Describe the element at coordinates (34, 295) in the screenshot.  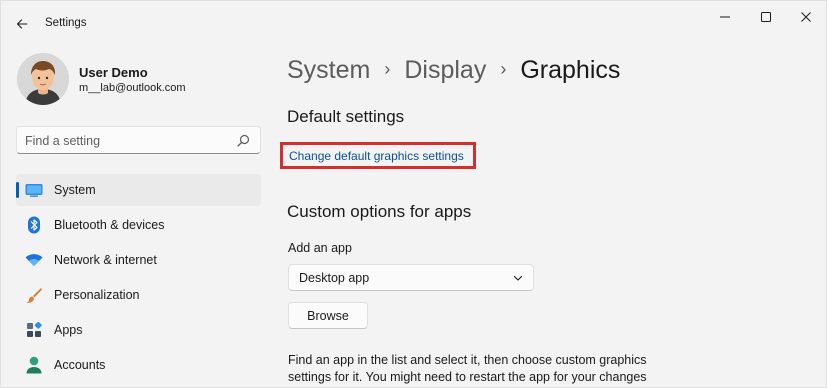
I see `brush-icon` at that location.